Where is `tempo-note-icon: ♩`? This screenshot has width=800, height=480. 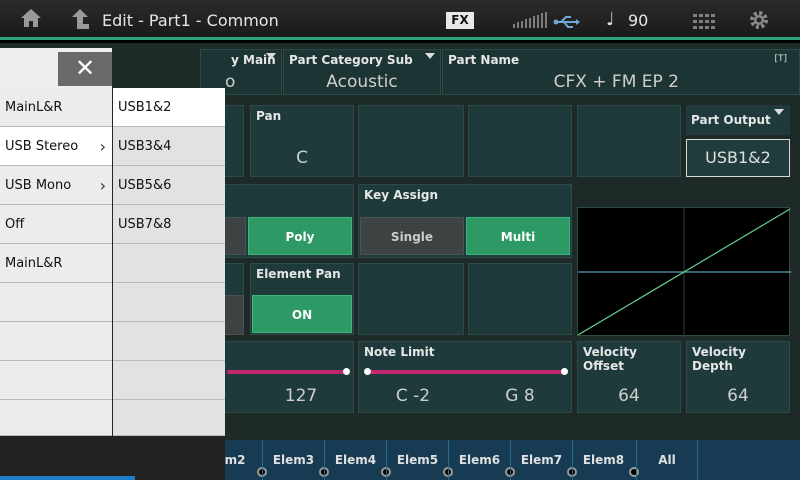
tempo-note-icon: ♩ is located at coordinates (610, 19).